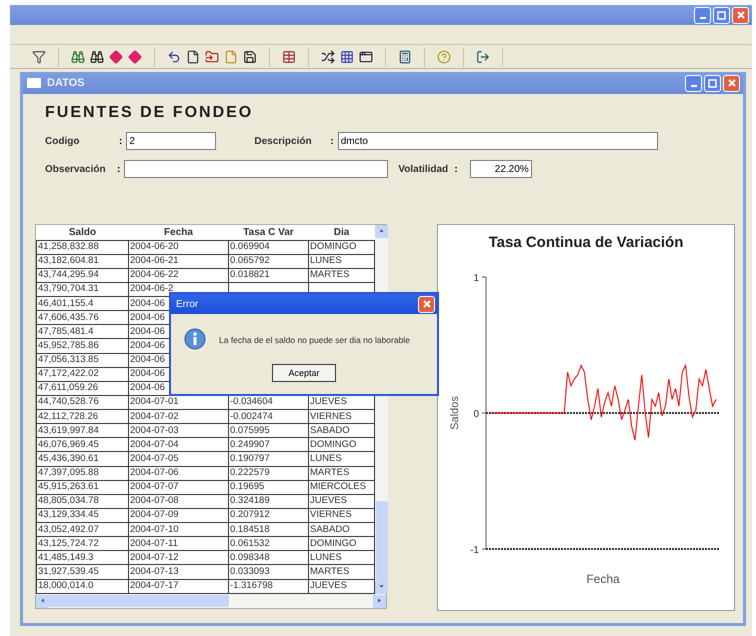  I want to click on column-header: Fecha, so click(178, 232).